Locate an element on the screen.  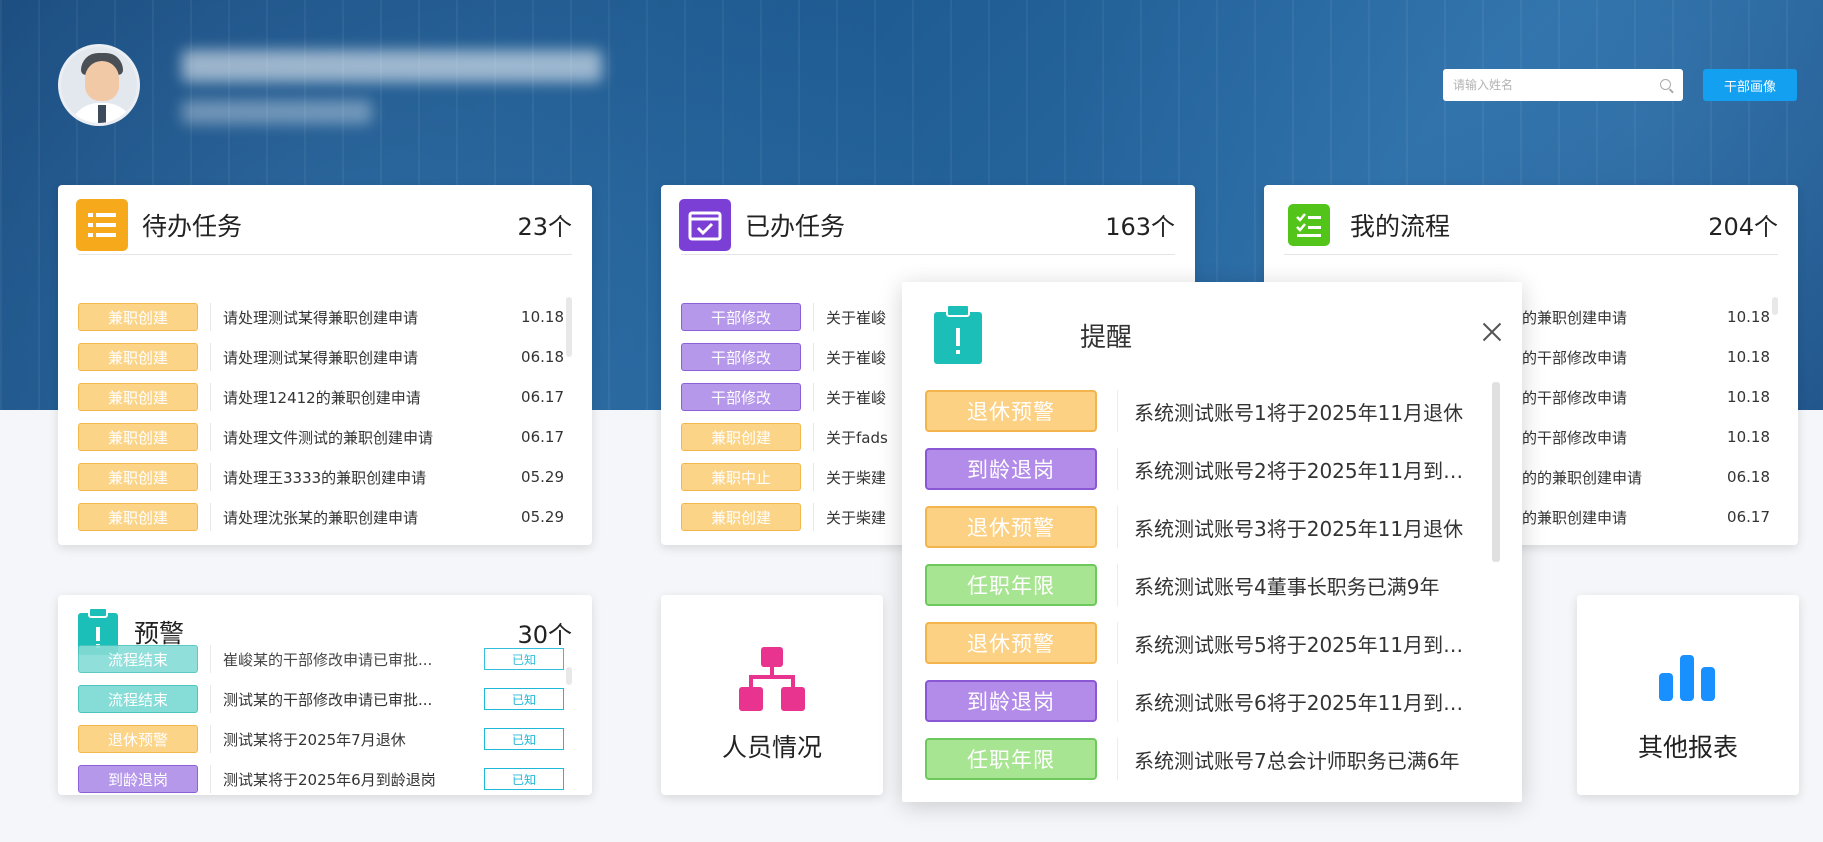
list-item: 兼职创建 请处理文件测试的兼职创建申请 06.17 is located at coordinates (321, 437).